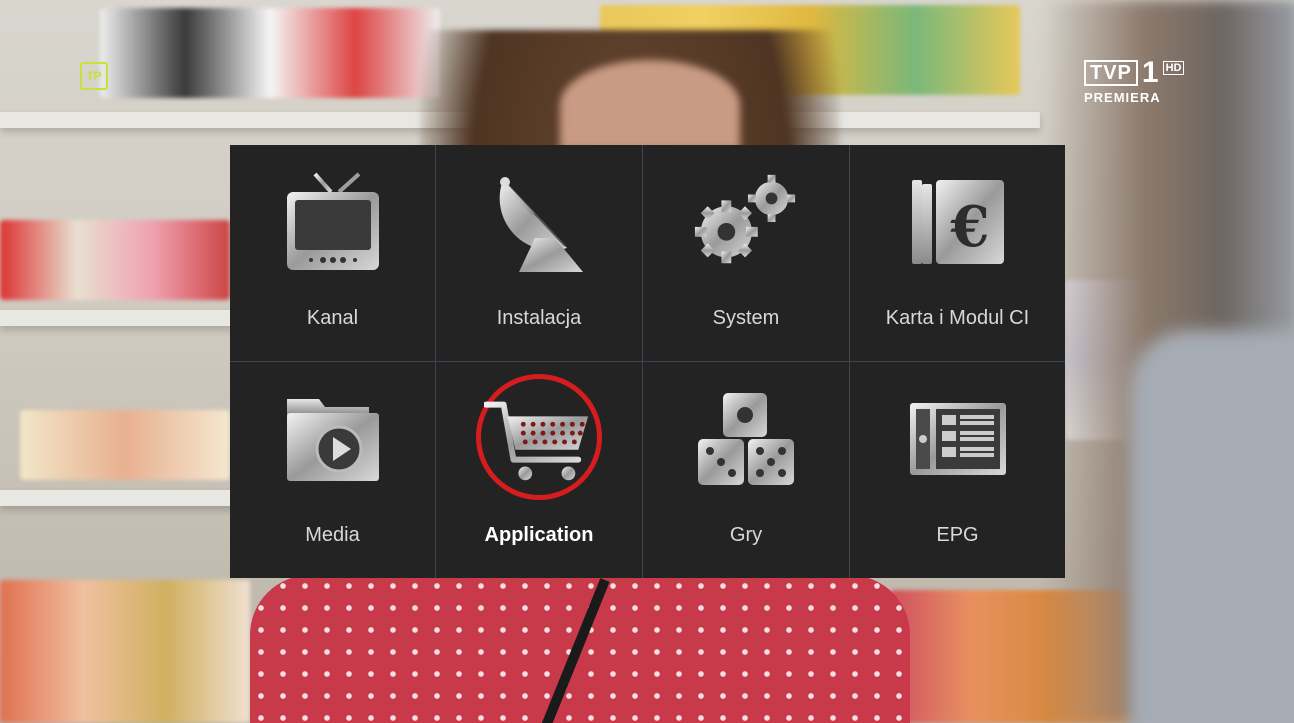 The width and height of the screenshot is (1294, 723). I want to click on menu-item-instalacja: Instalacja, so click(539, 253).